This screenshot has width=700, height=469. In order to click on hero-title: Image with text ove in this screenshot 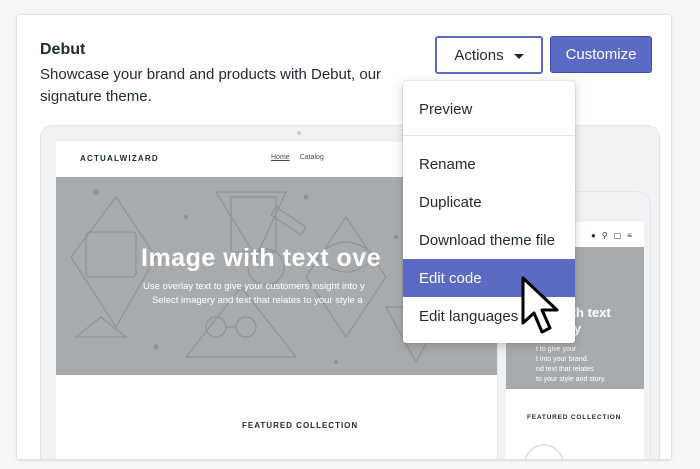, I will do `click(261, 258)`.